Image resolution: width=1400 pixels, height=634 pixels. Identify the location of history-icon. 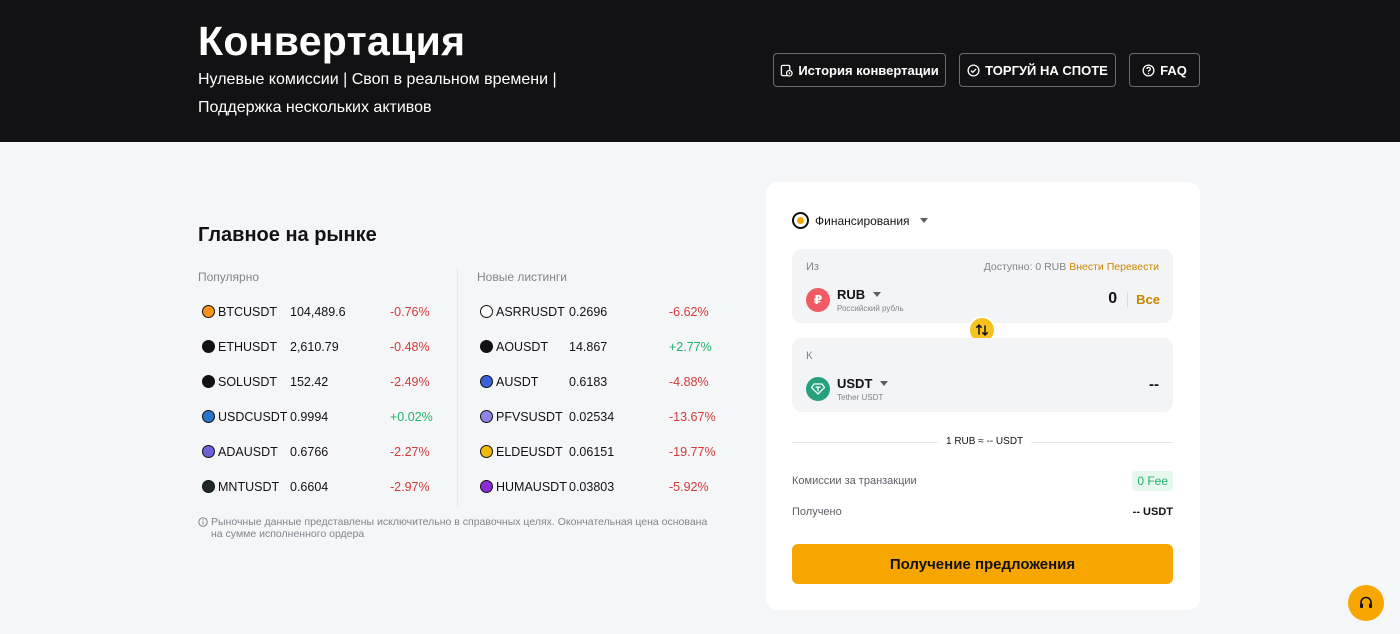
(787, 70).